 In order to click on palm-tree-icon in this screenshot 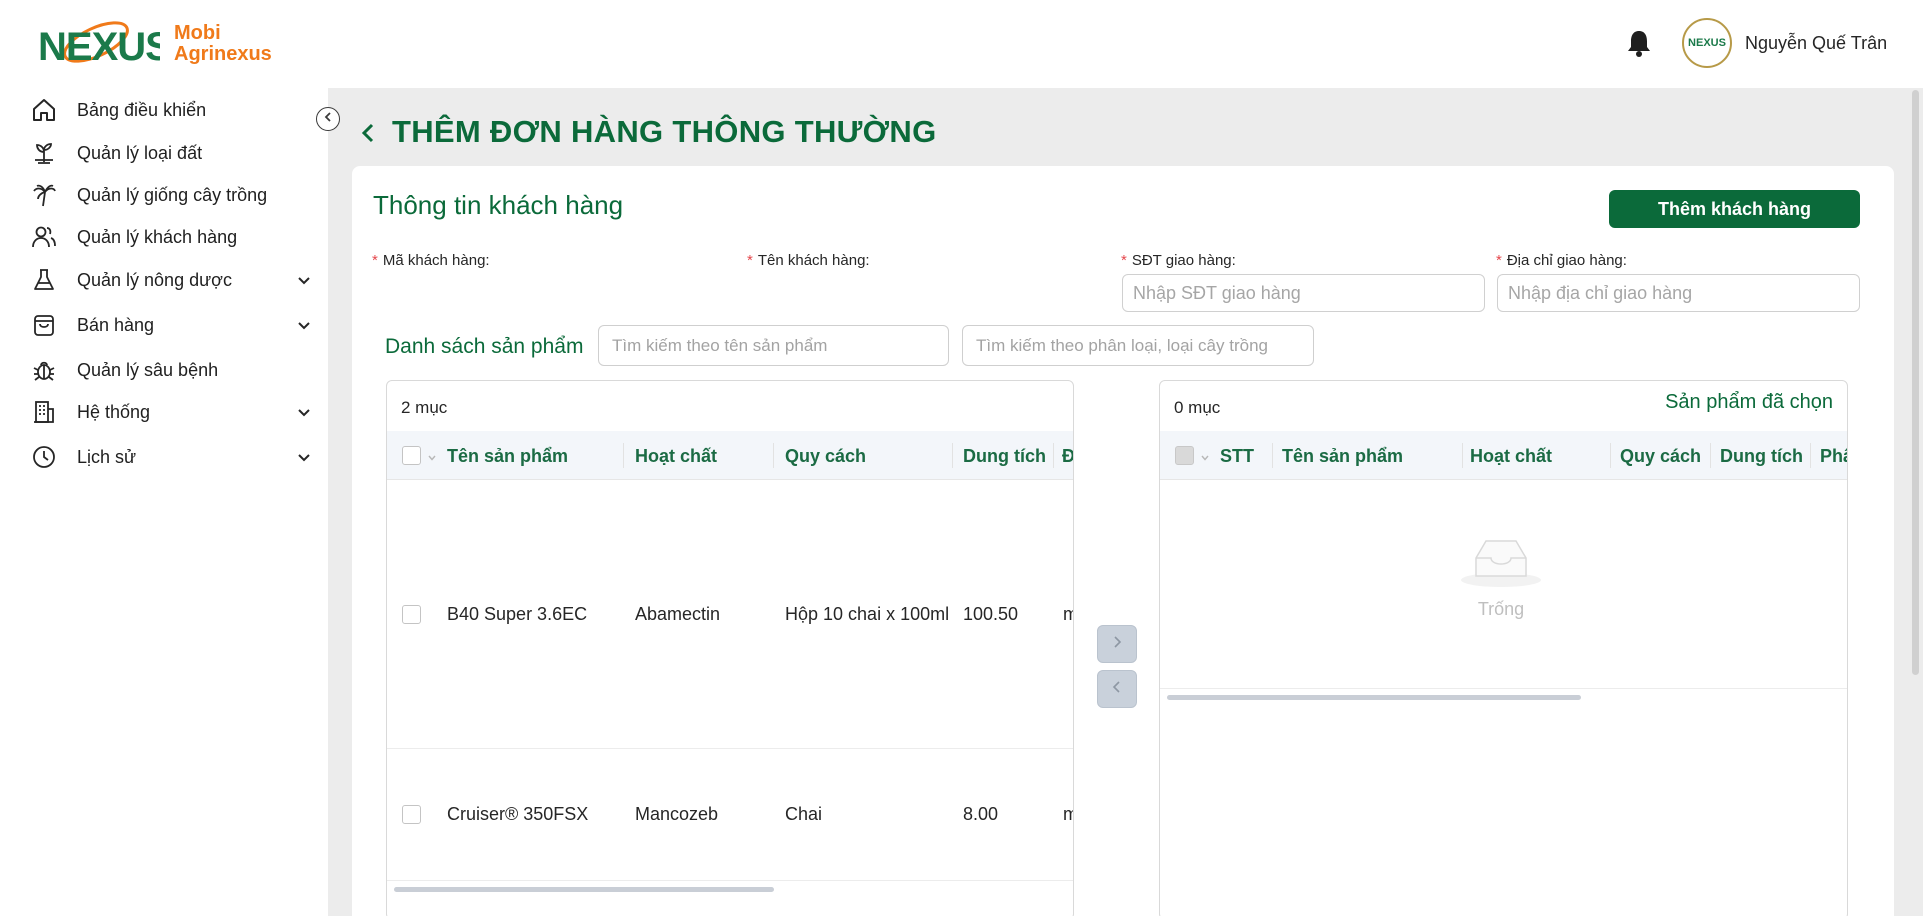, I will do `click(44, 195)`.